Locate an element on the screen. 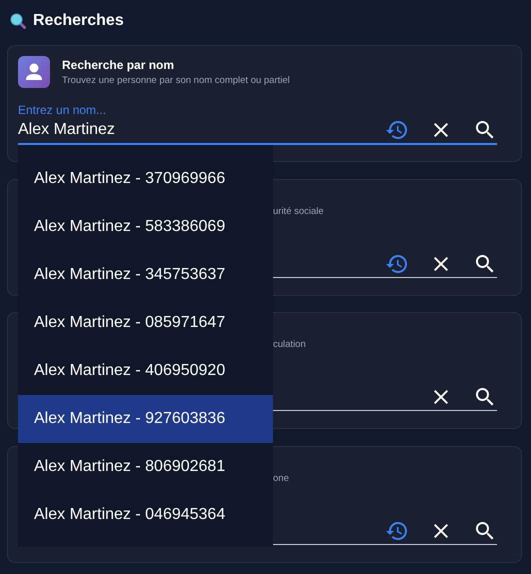 This screenshot has height=574, width=531. page-title: Recherches is located at coordinates (78, 21).